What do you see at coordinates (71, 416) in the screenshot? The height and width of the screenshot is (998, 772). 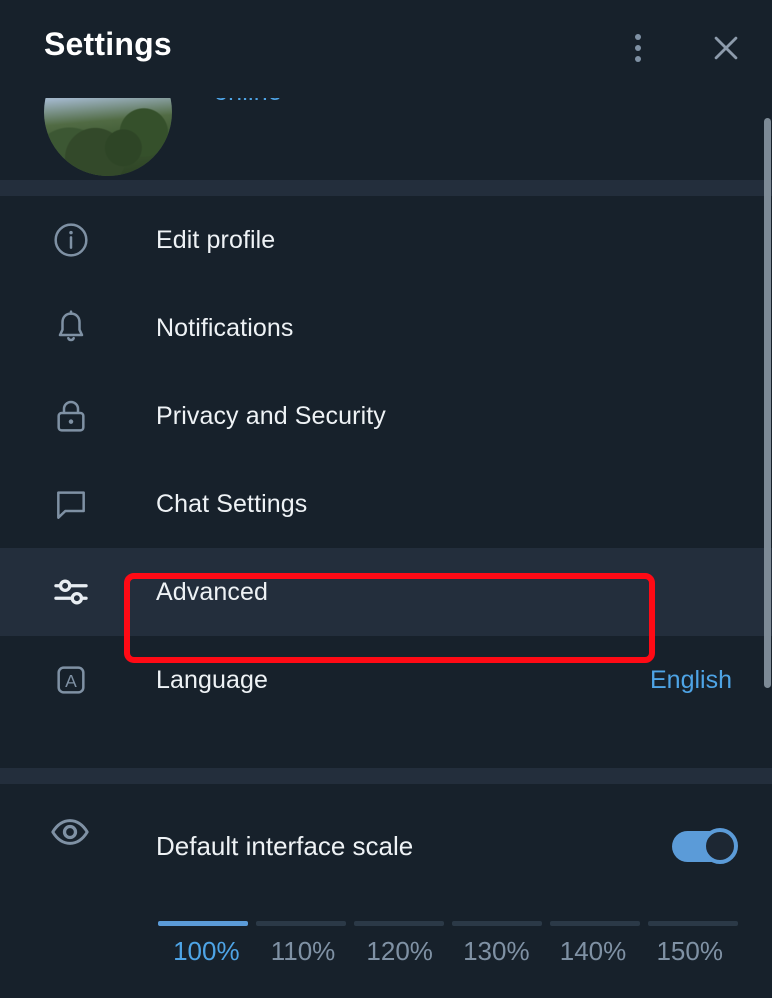 I see `lock-icon` at bounding box center [71, 416].